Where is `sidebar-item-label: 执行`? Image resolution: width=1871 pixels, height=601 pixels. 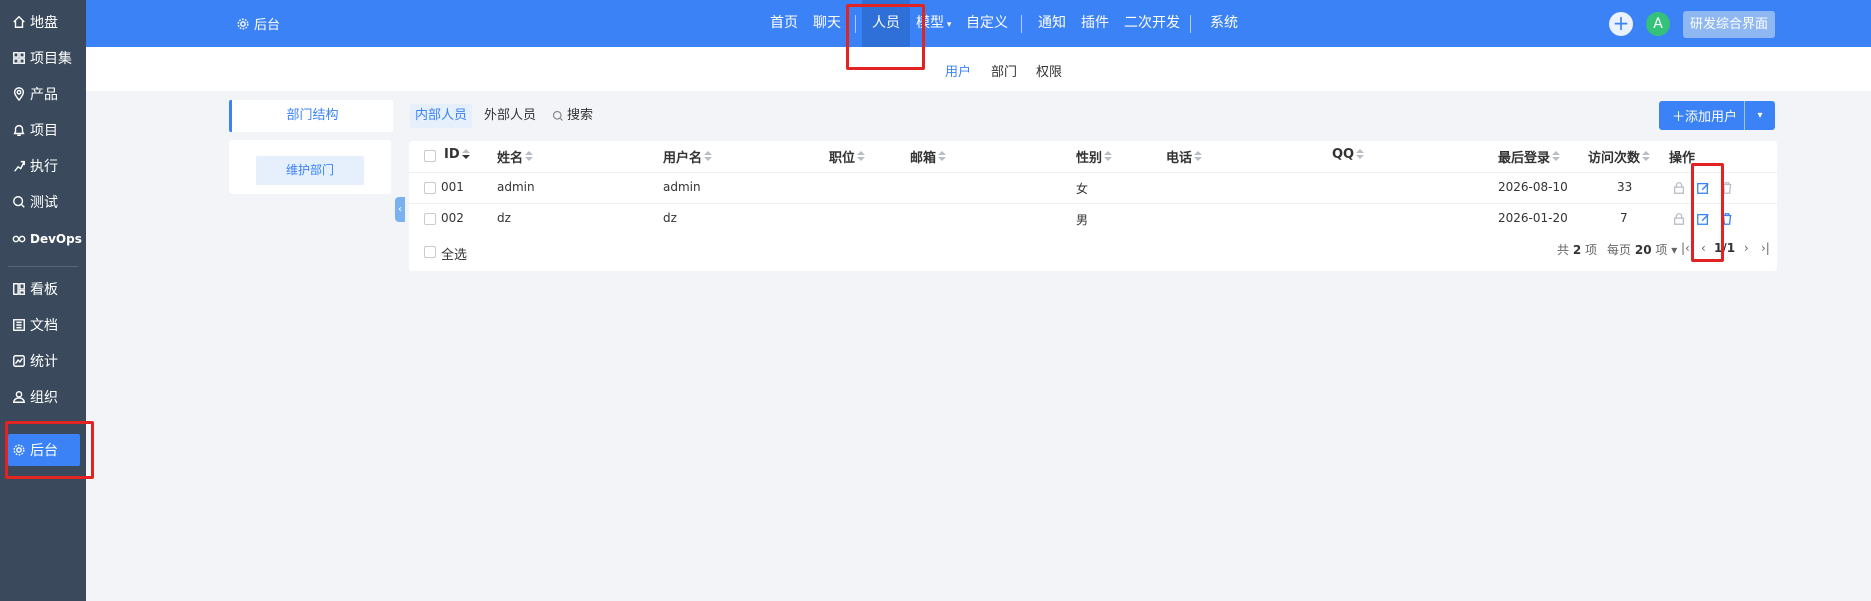
sidebar-item-label: 执行 is located at coordinates (44, 167).